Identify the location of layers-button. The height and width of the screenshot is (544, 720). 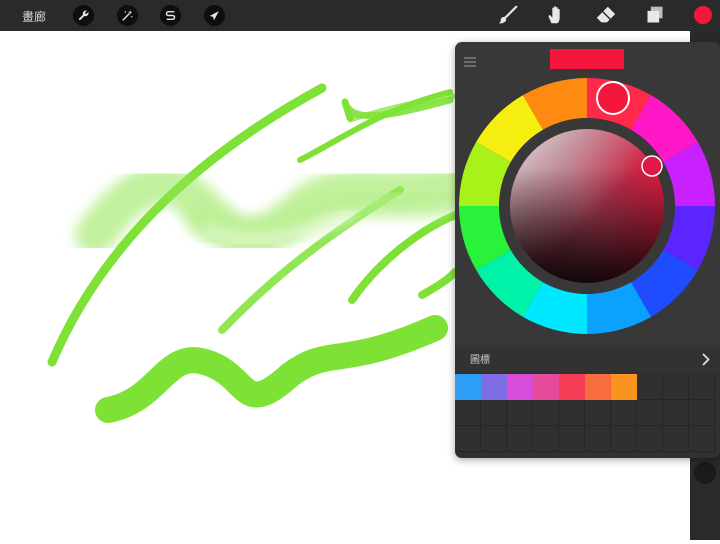
(655, 15).